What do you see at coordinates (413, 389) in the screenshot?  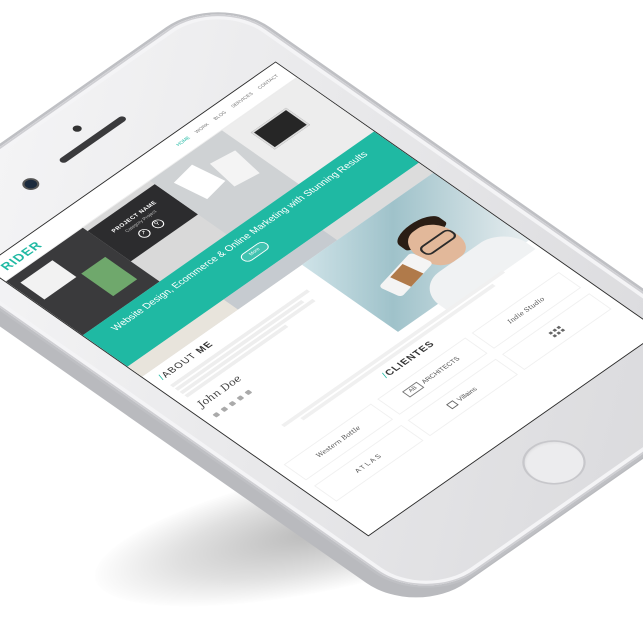 I see `client-logo-2-box: AB` at bounding box center [413, 389].